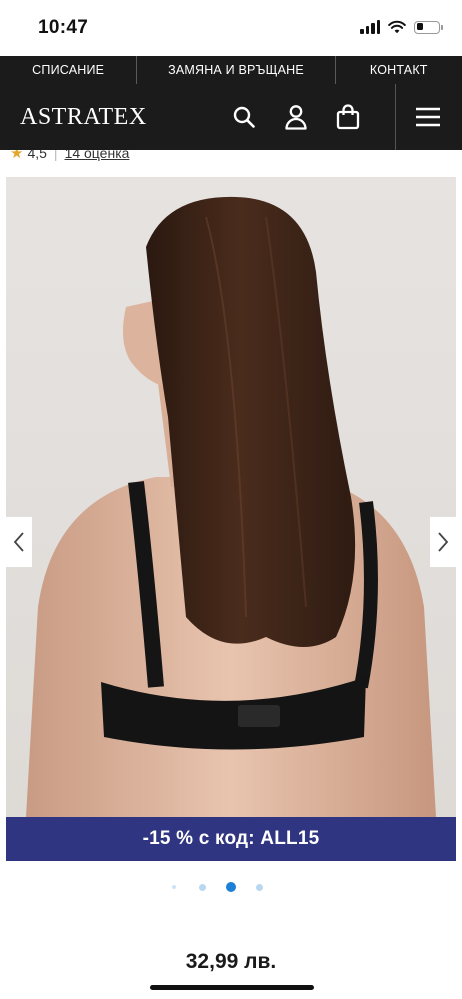 This screenshot has width=462, height=999. What do you see at coordinates (348, 117) in the screenshot?
I see `cart-icon` at bounding box center [348, 117].